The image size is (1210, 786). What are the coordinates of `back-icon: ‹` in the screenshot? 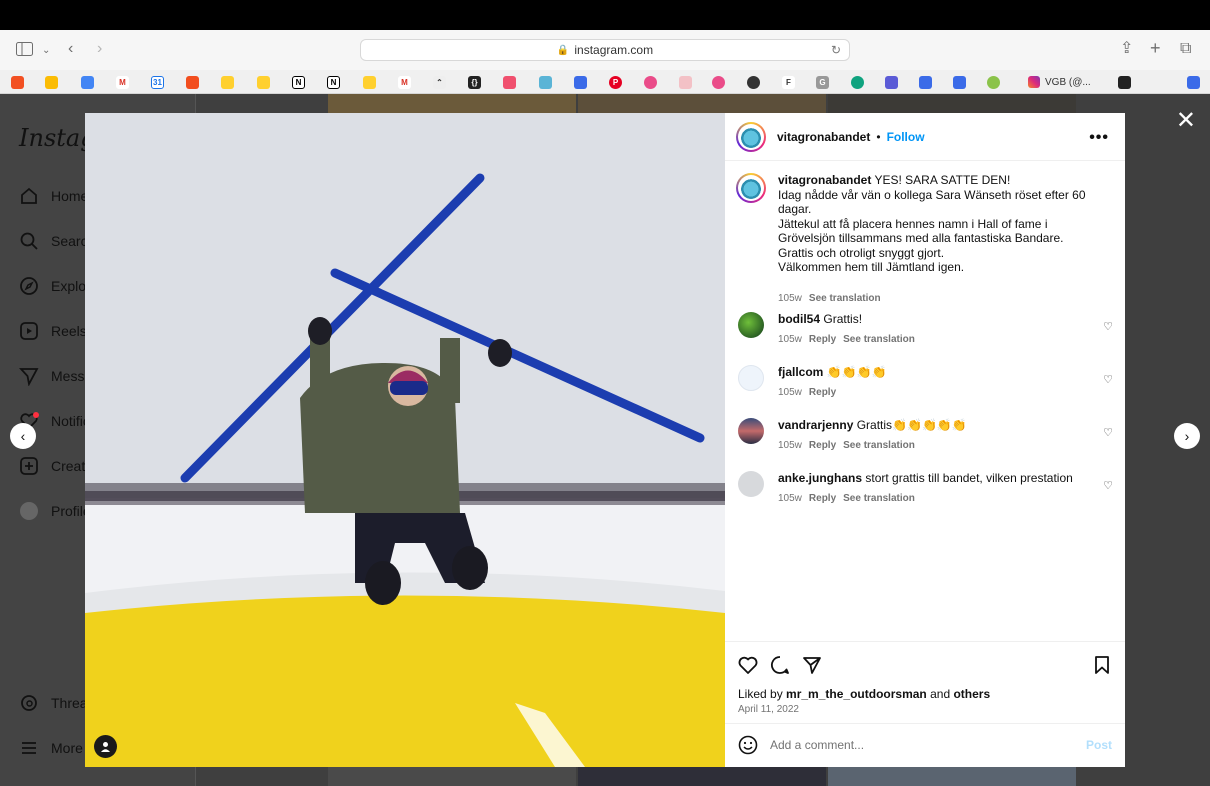 It's located at (70, 49).